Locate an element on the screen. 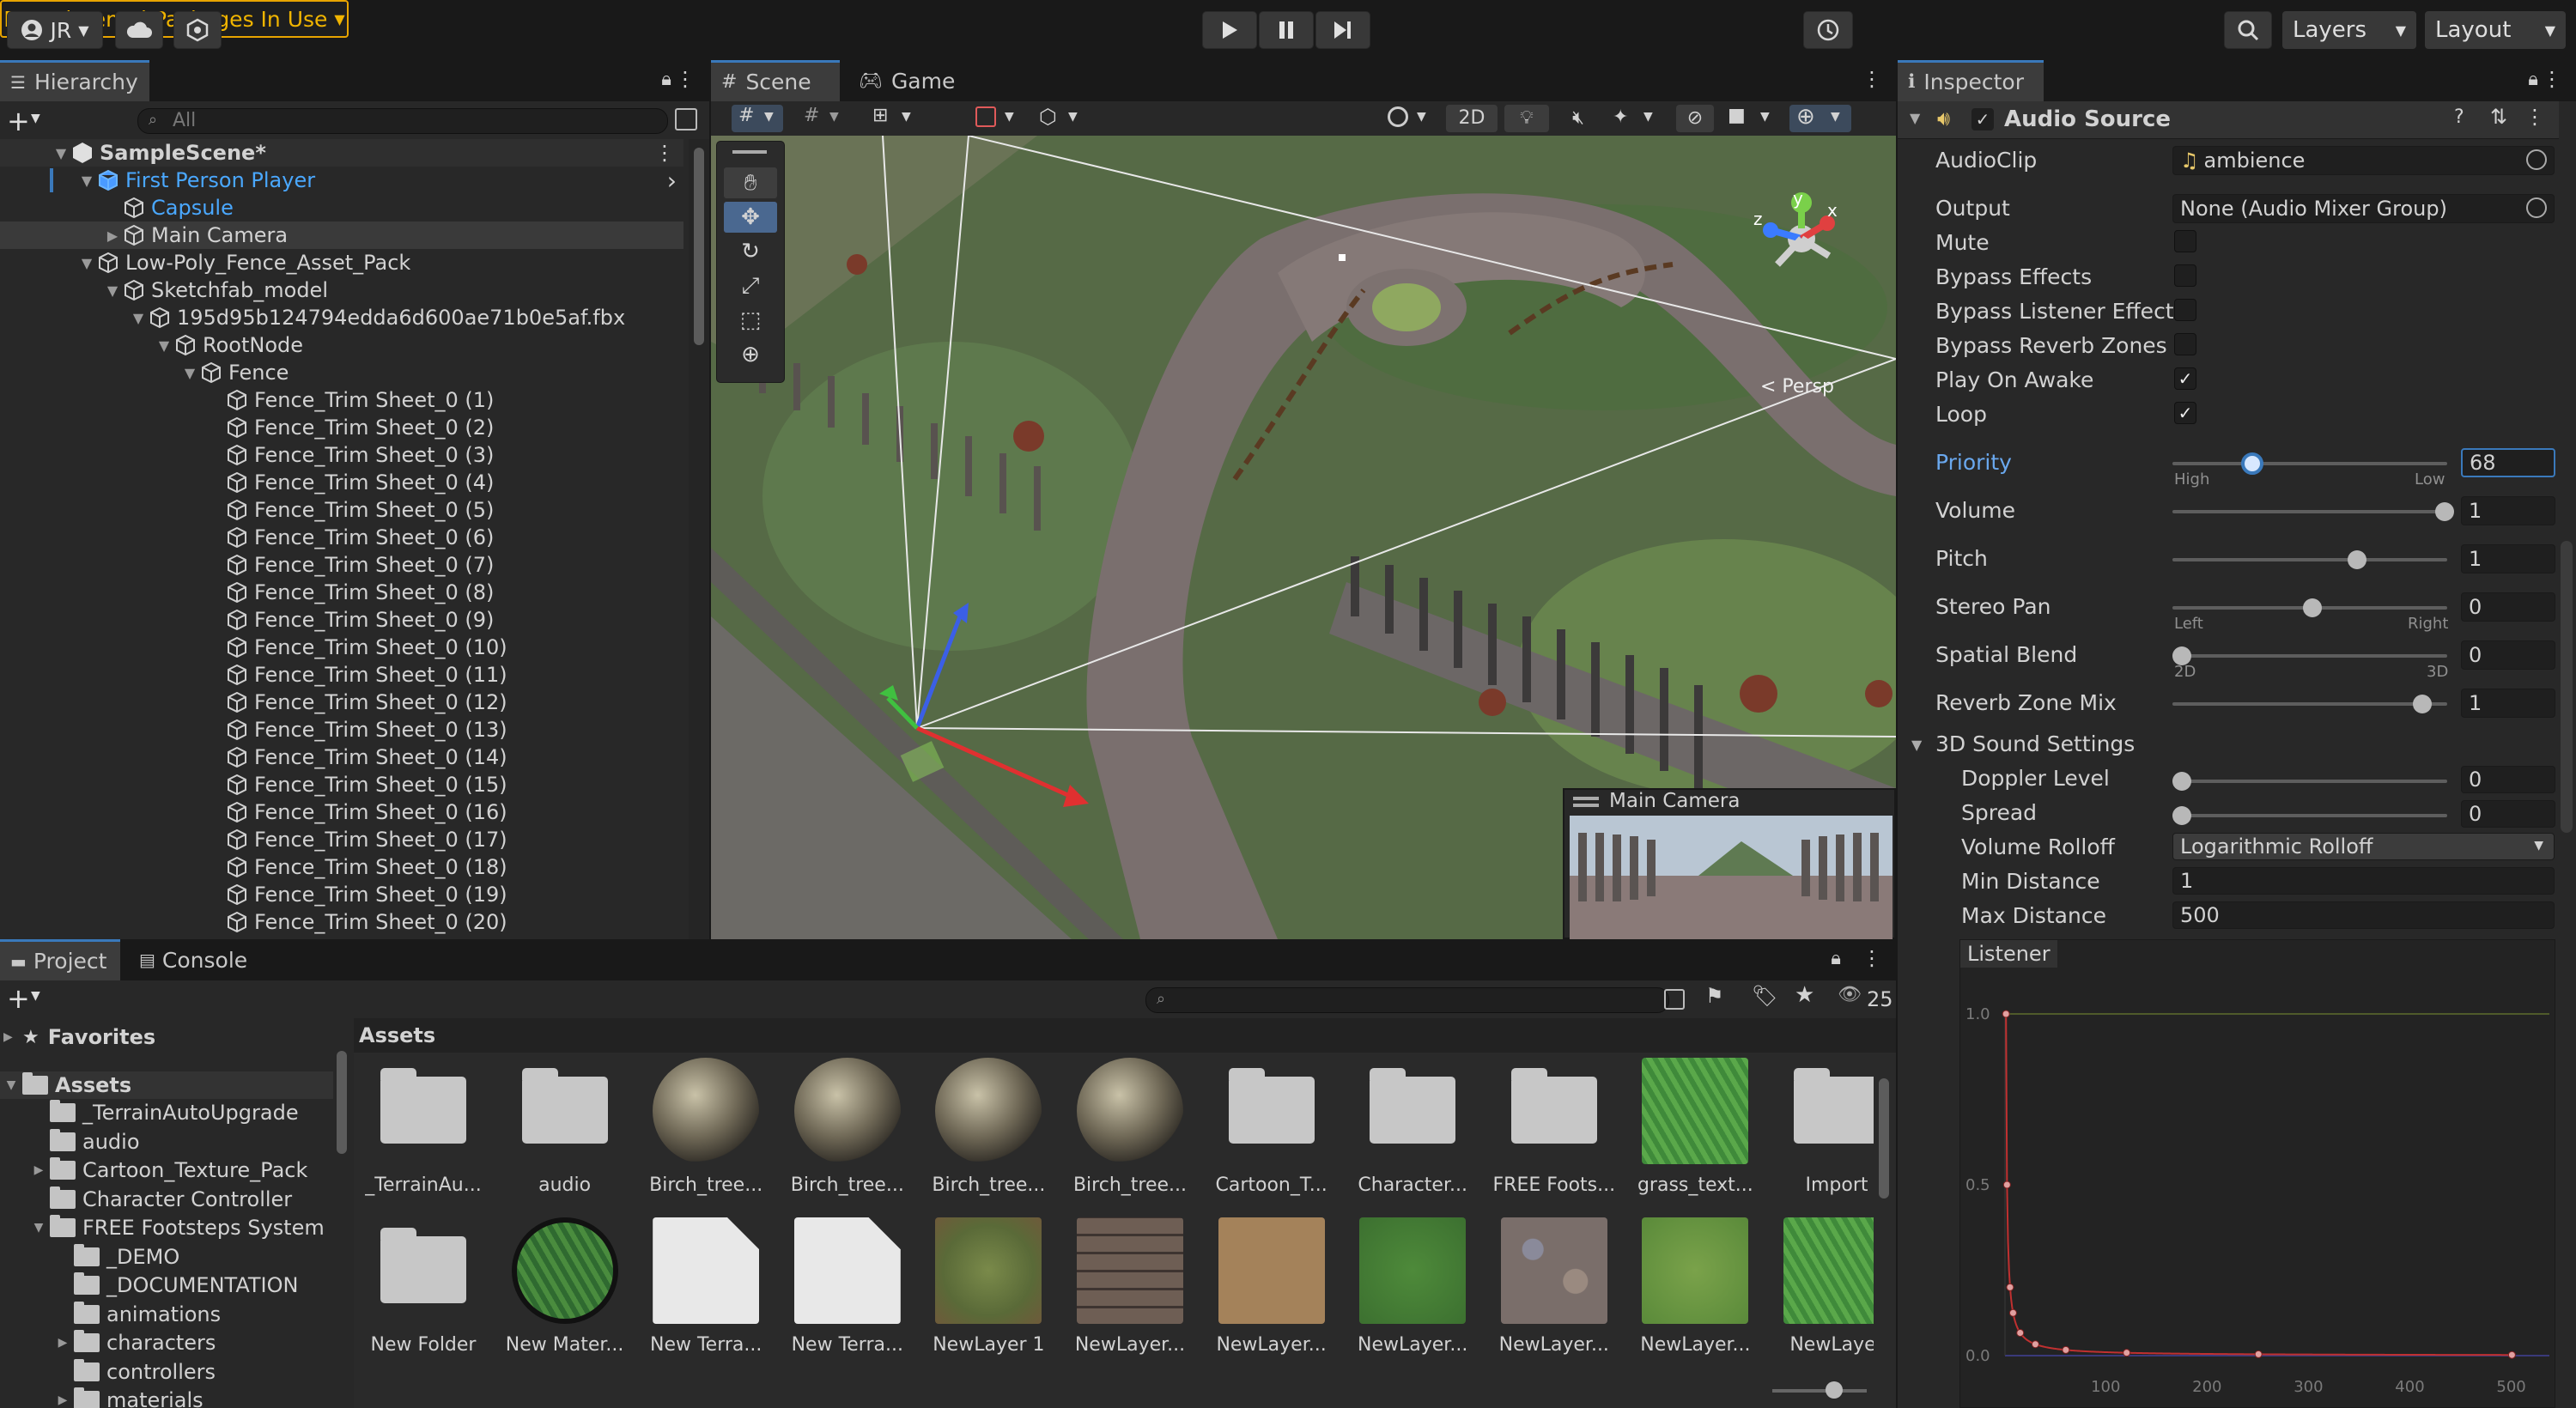 Image resolution: width=2576 pixels, height=1408 pixels. assets-scrollbar is located at coordinates (1884, 1214).